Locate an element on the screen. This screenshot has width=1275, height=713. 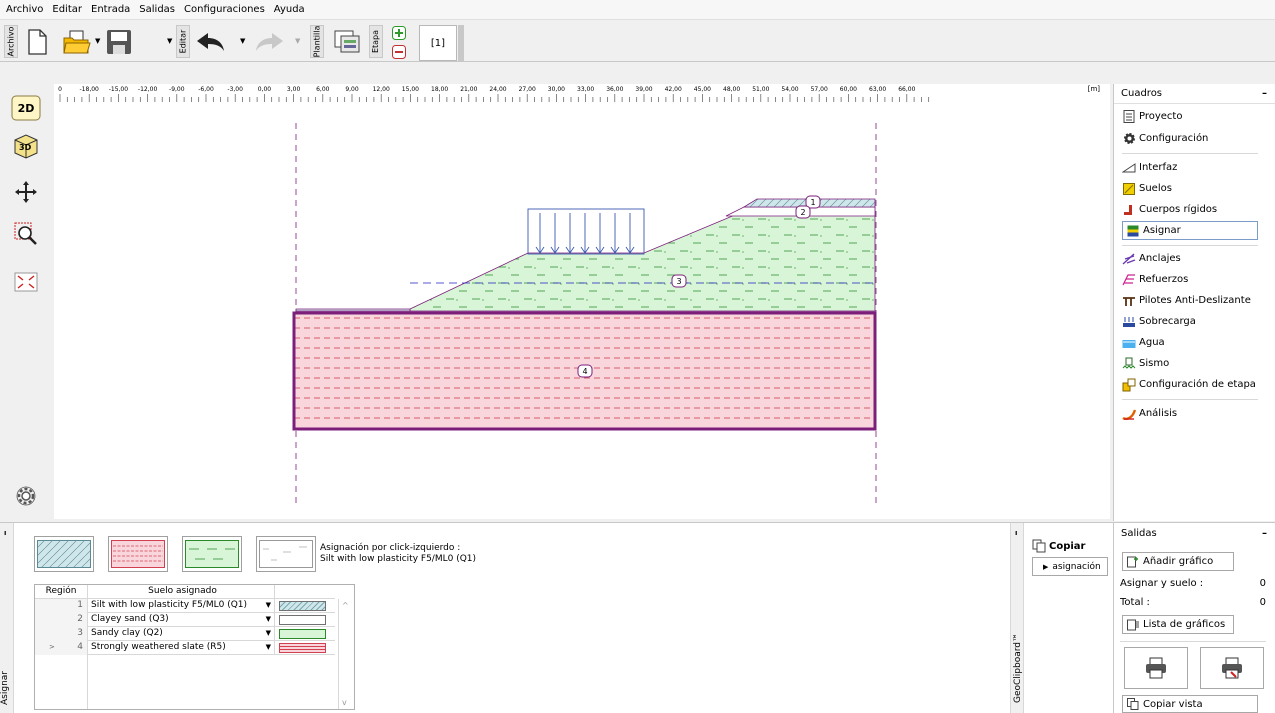
open-dropdown-icon: ▼ is located at coordinates (97, 41).